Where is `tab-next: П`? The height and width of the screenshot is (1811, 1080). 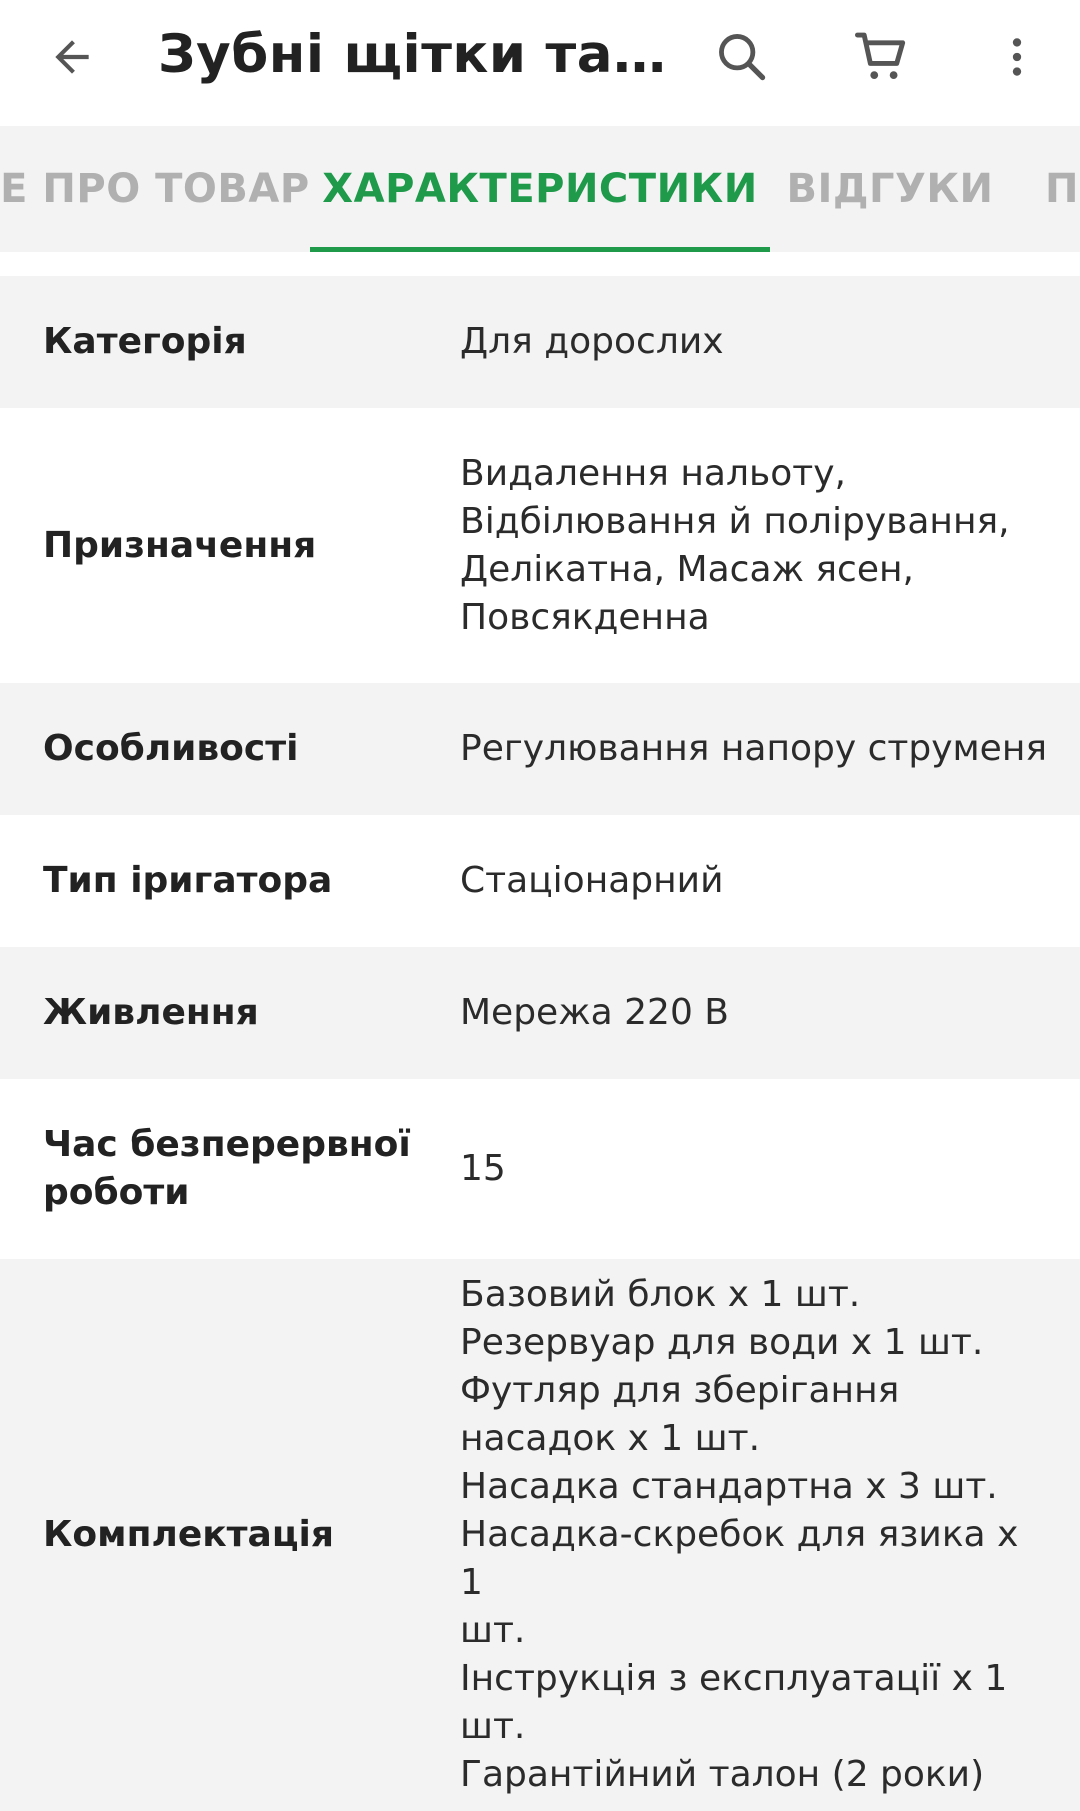 tab-next: П is located at coordinates (1062, 189).